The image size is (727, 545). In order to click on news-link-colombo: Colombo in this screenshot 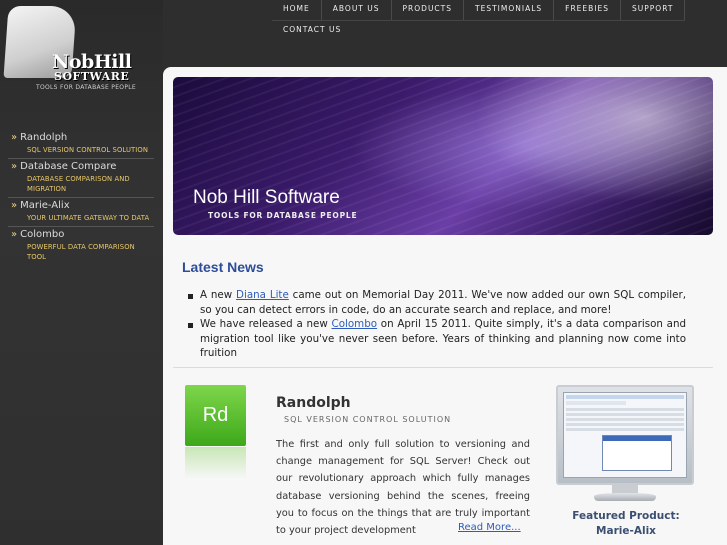, I will do `click(355, 324)`.